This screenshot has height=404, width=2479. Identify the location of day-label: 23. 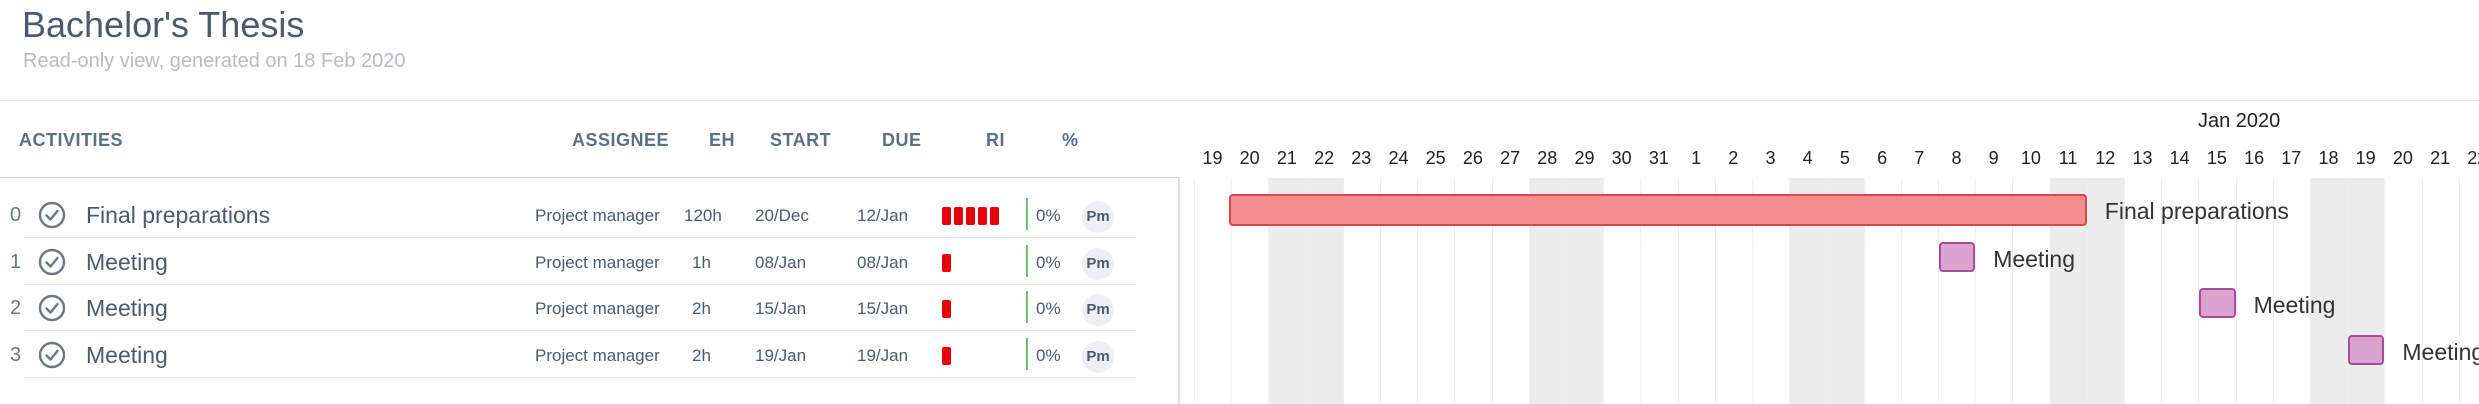
(1361, 158).